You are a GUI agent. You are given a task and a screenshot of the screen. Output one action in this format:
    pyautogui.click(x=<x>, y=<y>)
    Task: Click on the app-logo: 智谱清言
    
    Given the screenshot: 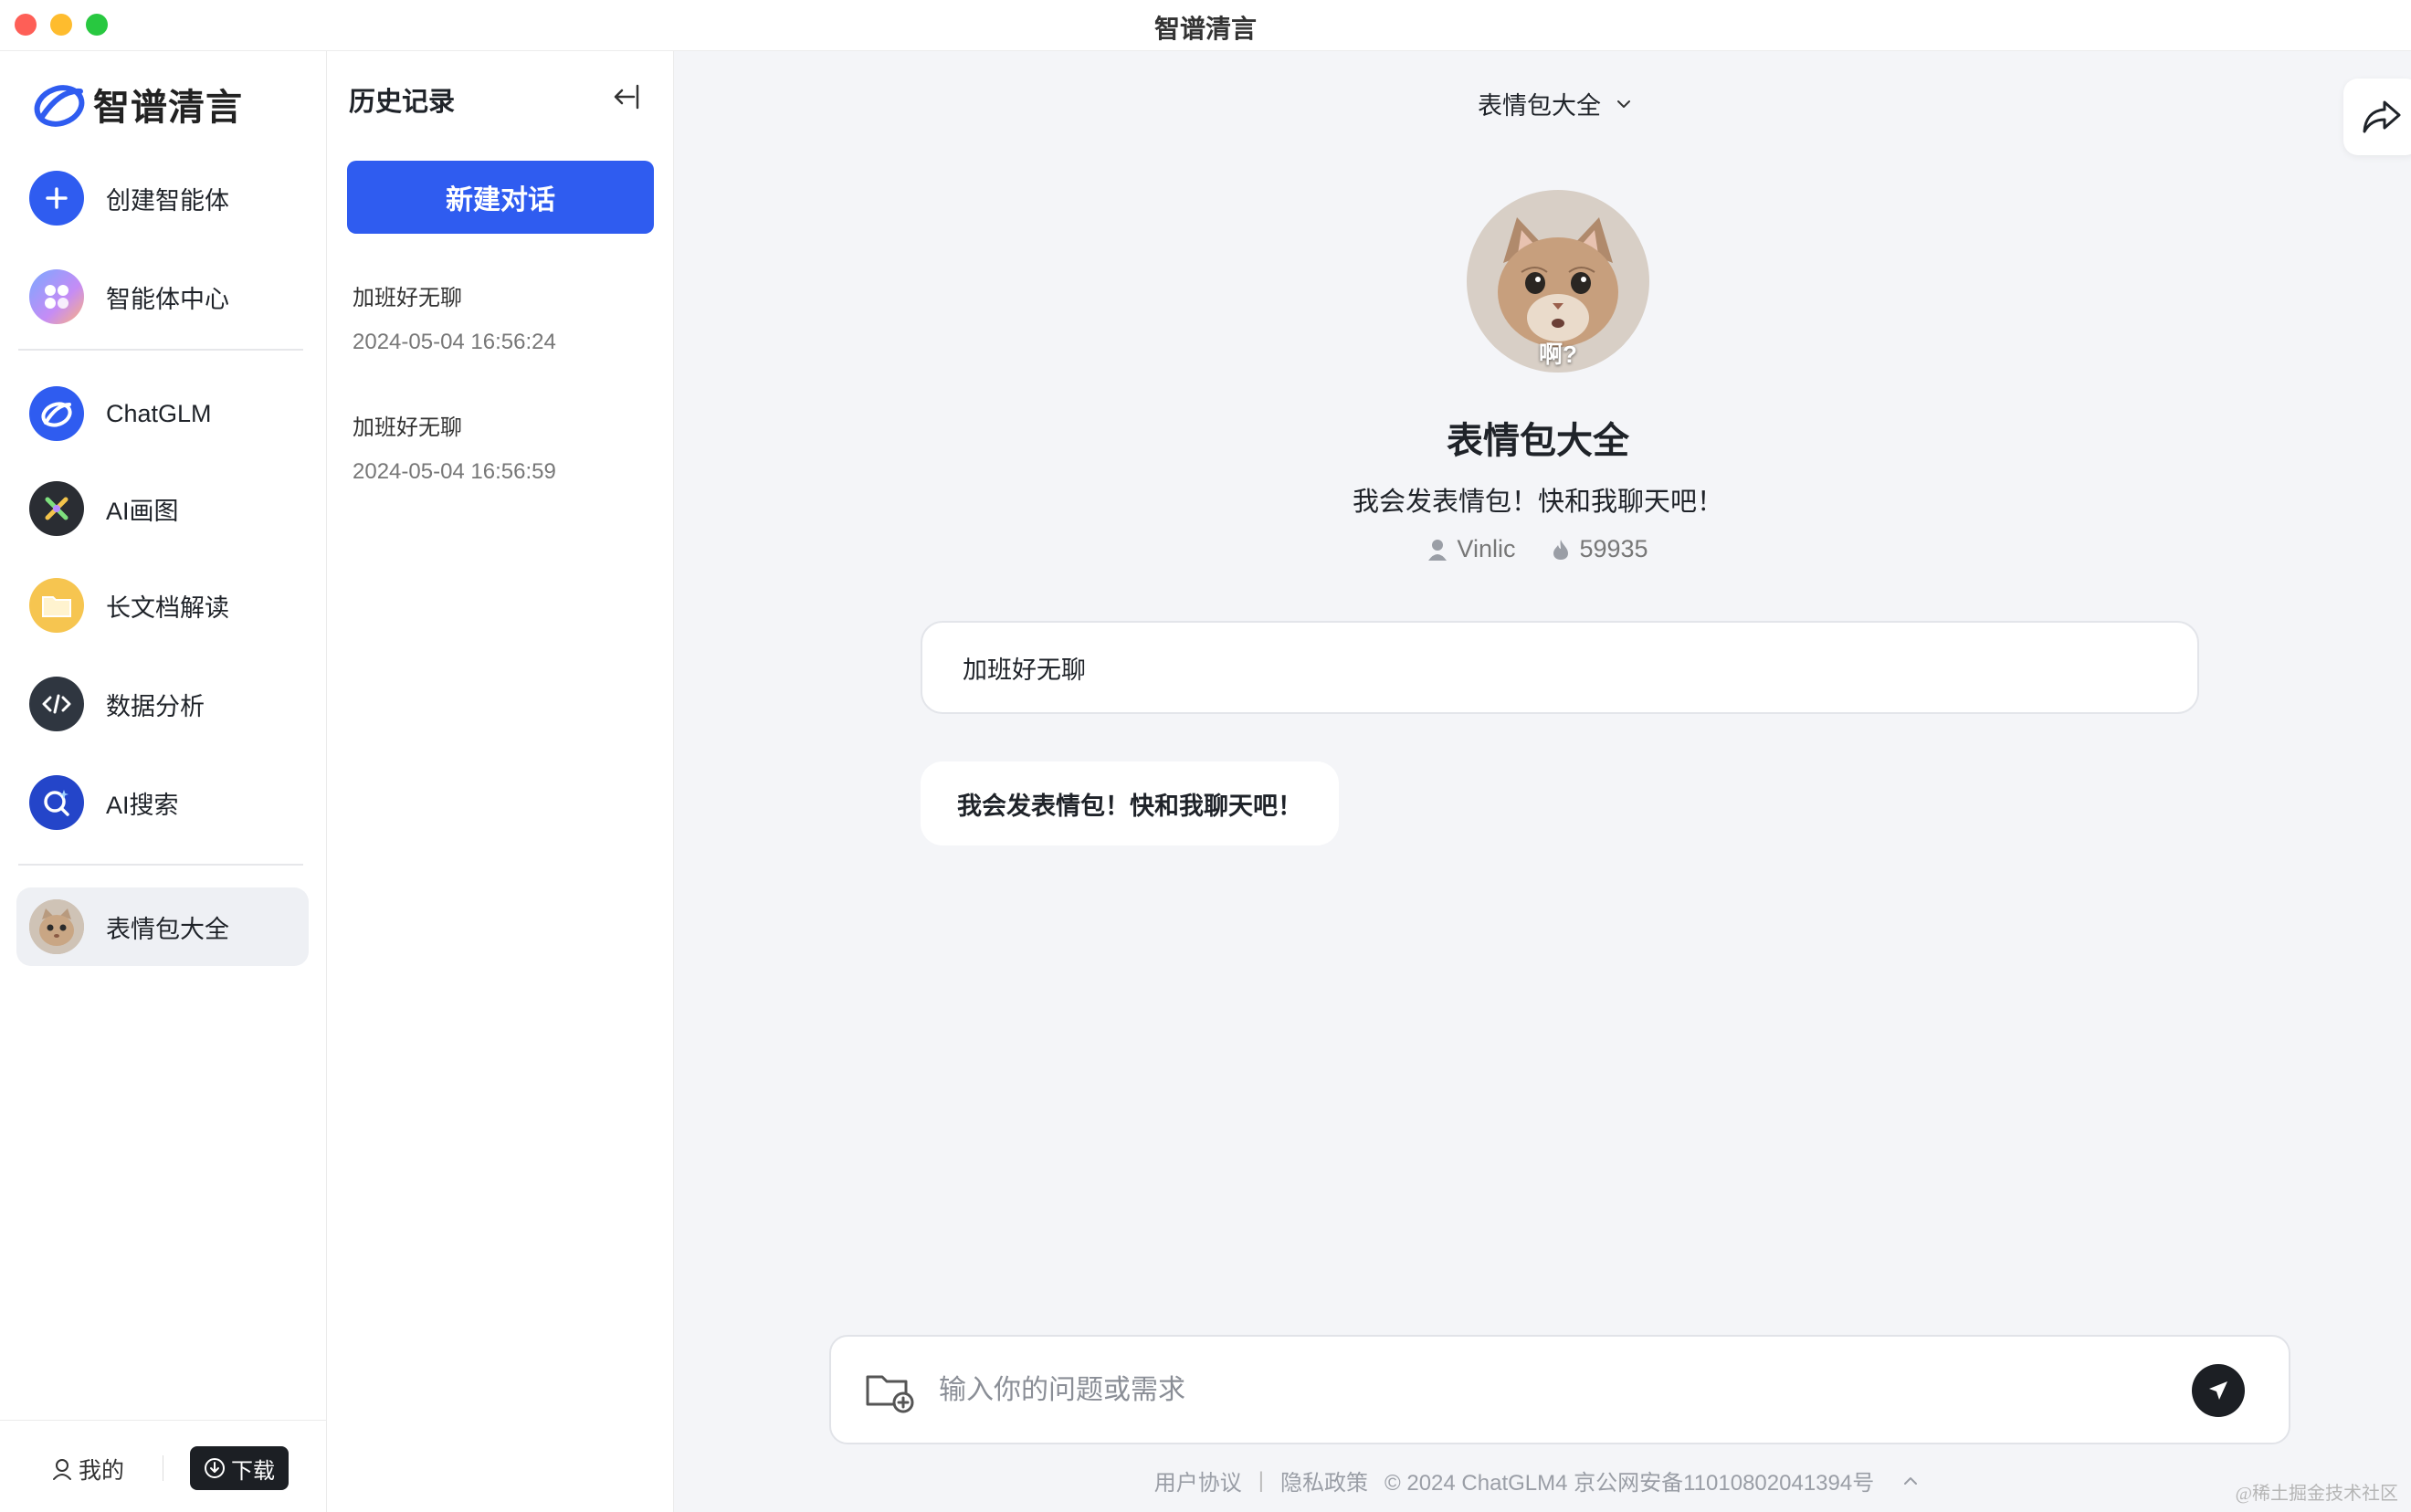 What is the action you would take?
    pyautogui.click(x=138, y=104)
    